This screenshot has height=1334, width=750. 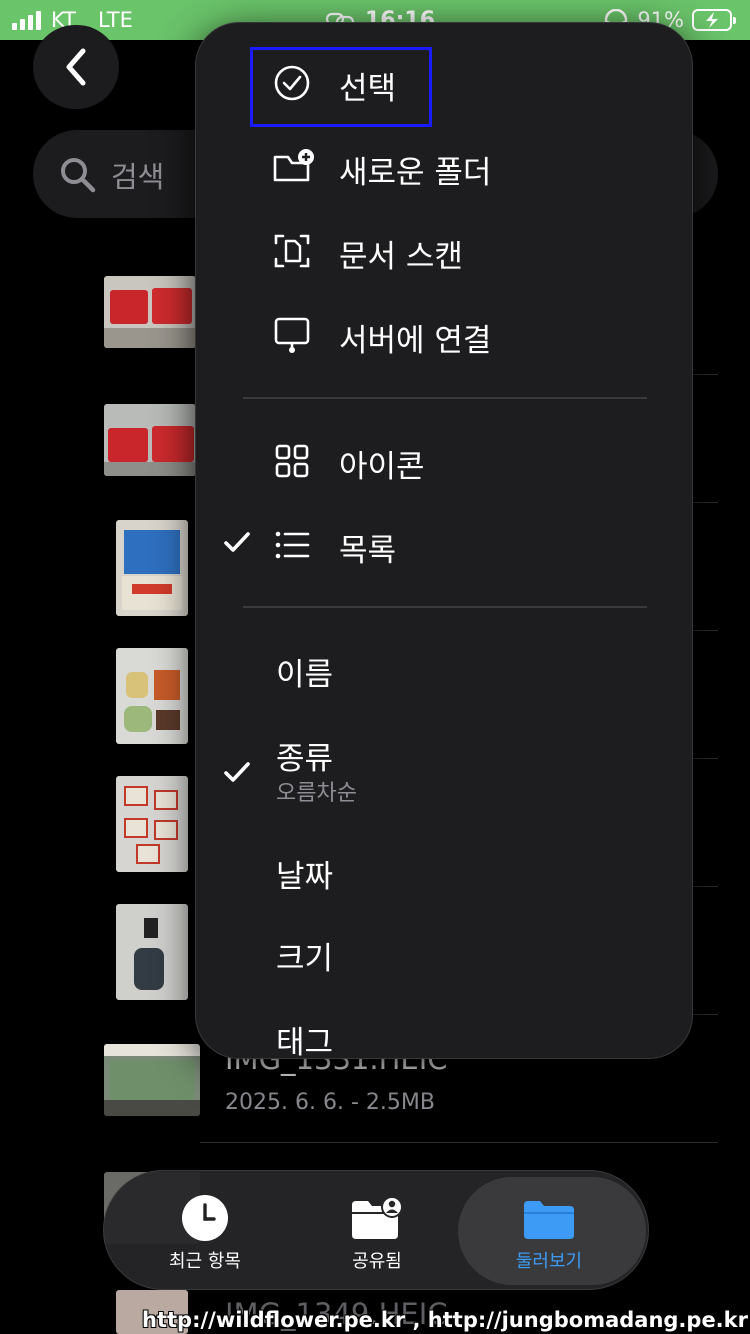 What do you see at coordinates (305, 959) in the screenshot?
I see `menu-item-label: 크기` at bounding box center [305, 959].